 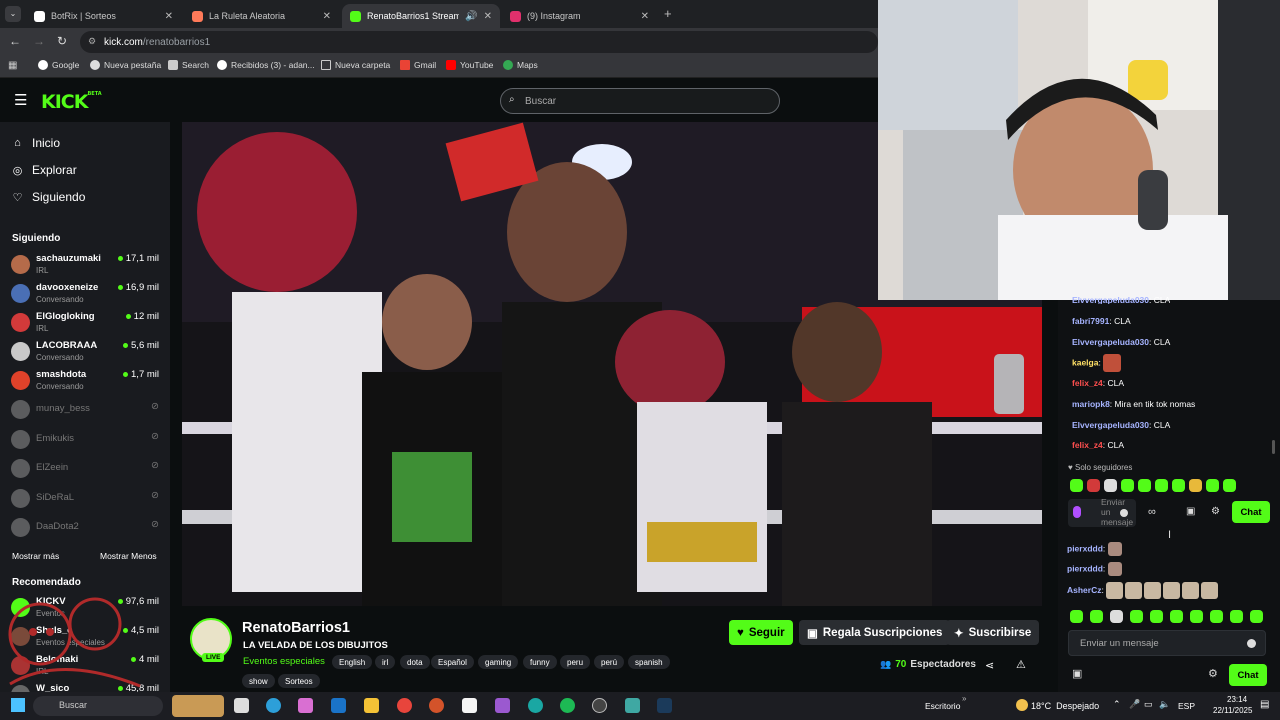 I want to click on followed-channel-davooxeneize: davooxeneize Conversando 16,9 mil, so click(x=86, y=294).